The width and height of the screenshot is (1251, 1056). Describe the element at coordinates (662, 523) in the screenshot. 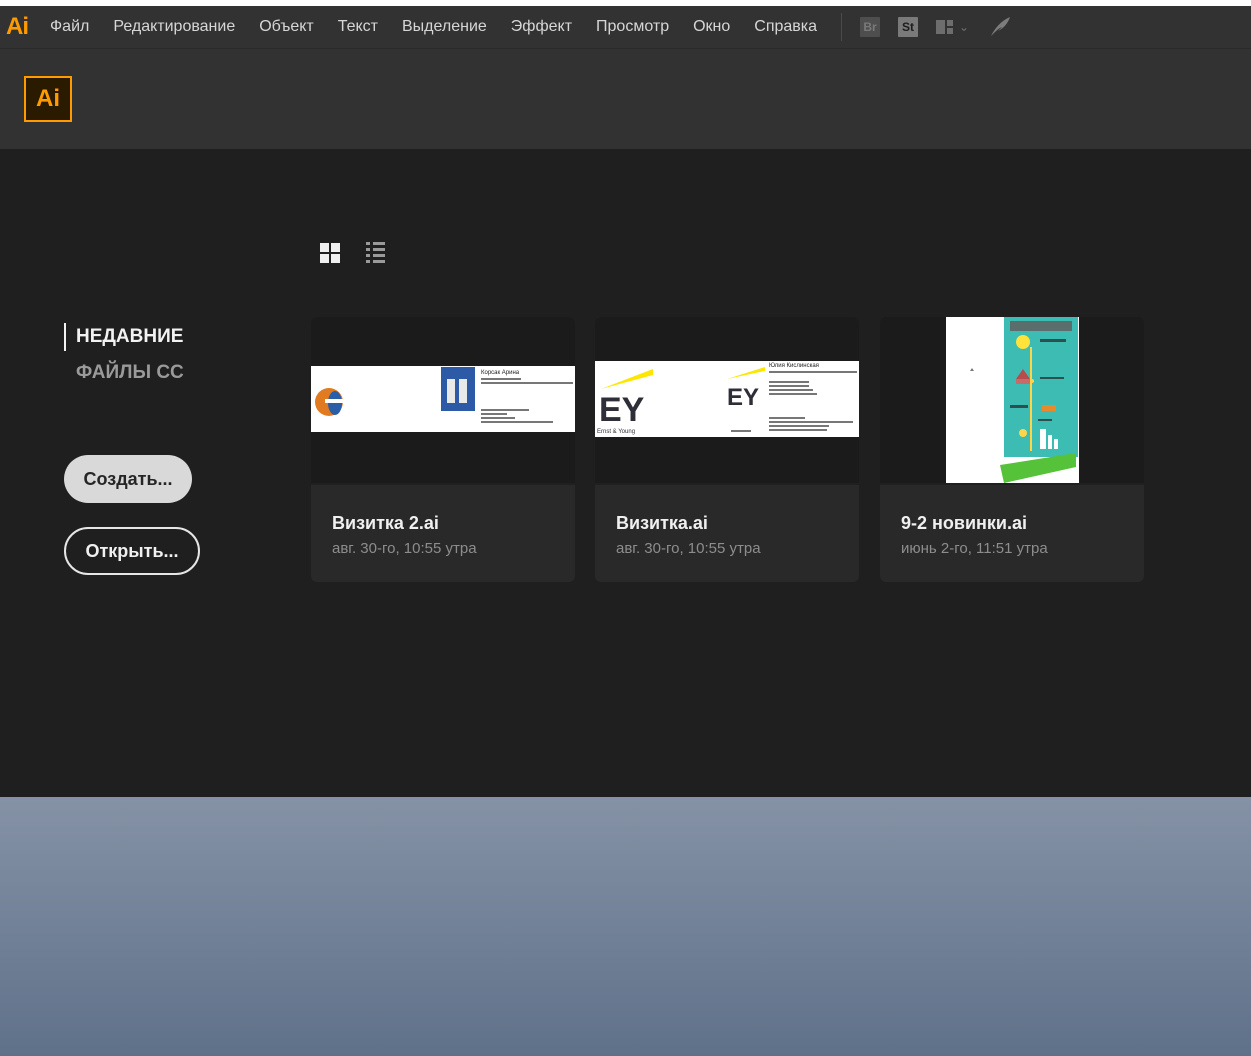

I see `file-name: Визитка.ai` at that location.